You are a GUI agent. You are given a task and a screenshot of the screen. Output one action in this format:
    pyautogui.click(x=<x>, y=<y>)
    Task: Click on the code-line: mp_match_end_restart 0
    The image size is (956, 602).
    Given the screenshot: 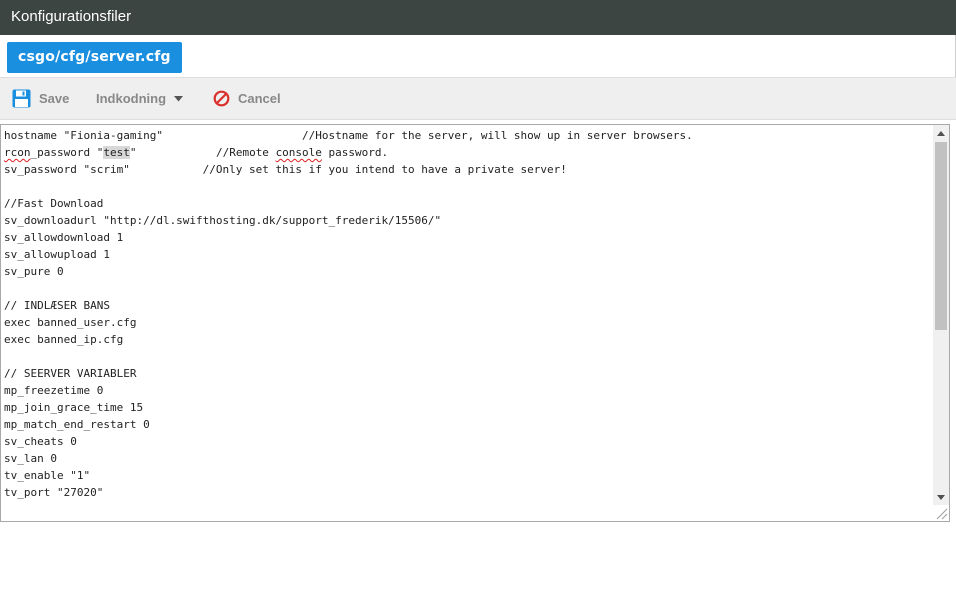 What is the action you would take?
    pyautogui.click(x=466, y=424)
    